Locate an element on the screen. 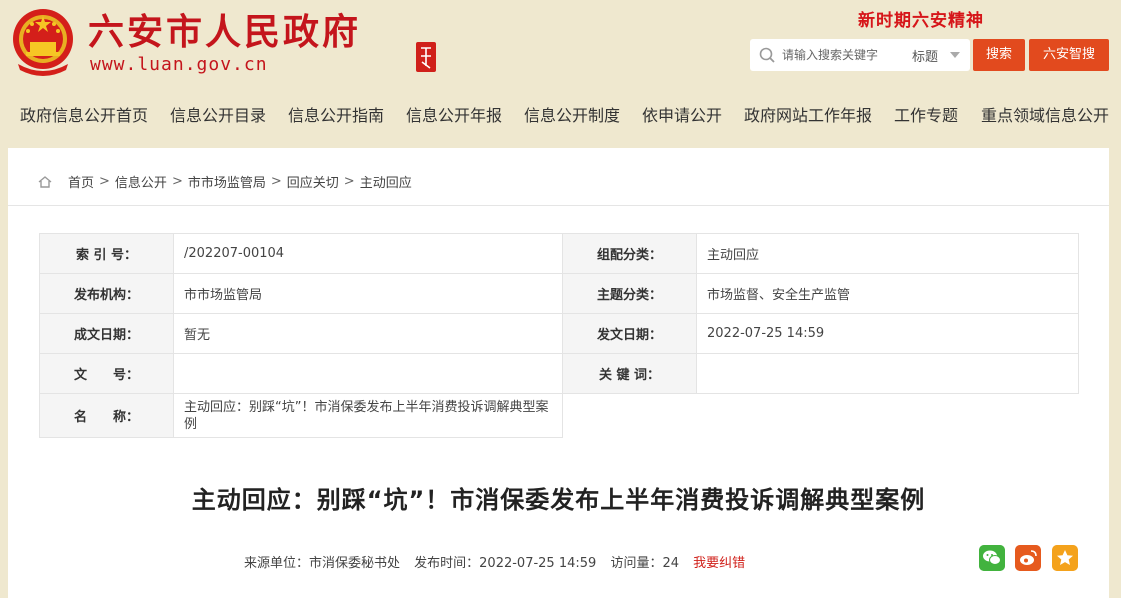 This screenshot has width=1121, height=598. chevron-down-icon is located at coordinates (955, 55).